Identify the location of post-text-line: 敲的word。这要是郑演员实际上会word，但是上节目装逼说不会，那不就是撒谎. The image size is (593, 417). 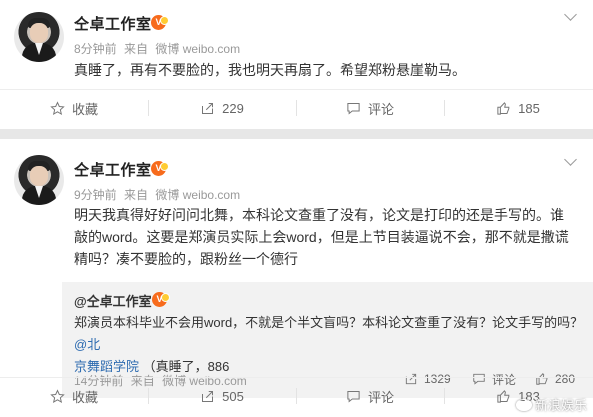
(321, 237).